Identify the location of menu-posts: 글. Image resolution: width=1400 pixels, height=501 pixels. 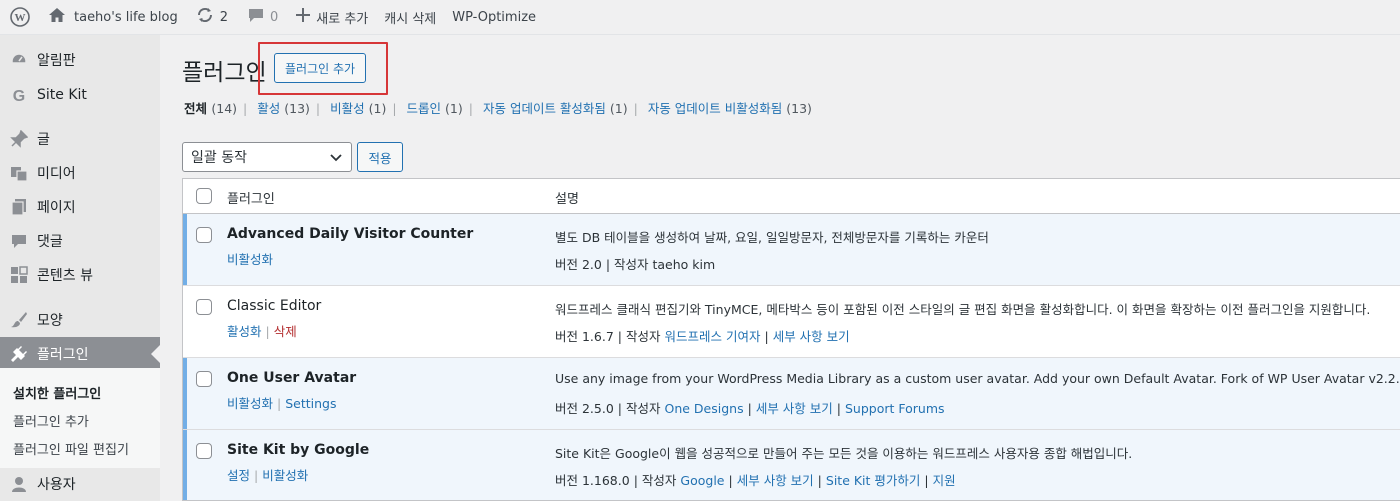
(80, 139).